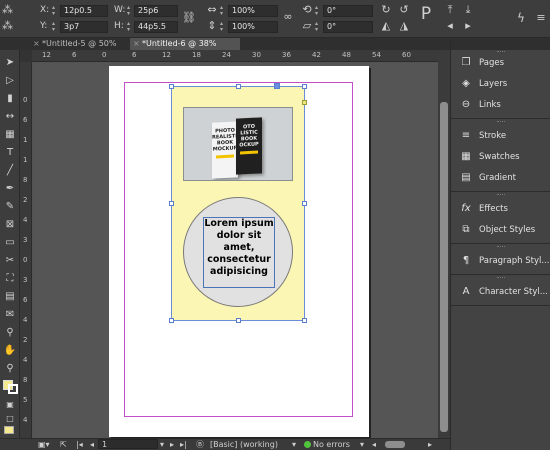 Image resolution: width=550 pixels, height=450 pixels. Describe the element at coordinates (500, 157) in the screenshot. I see `panel-swatches: ▦ Swatches` at that location.